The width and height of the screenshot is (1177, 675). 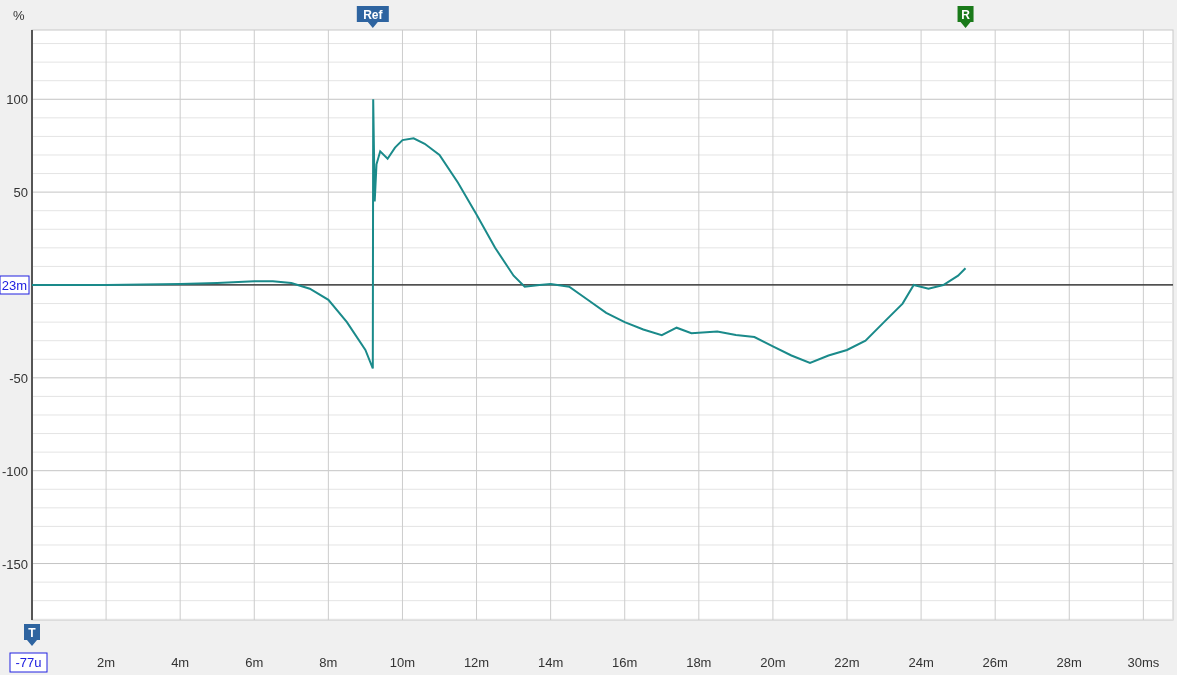 What do you see at coordinates (18, 378) in the screenshot?
I see `y-tick-label: -50` at bounding box center [18, 378].